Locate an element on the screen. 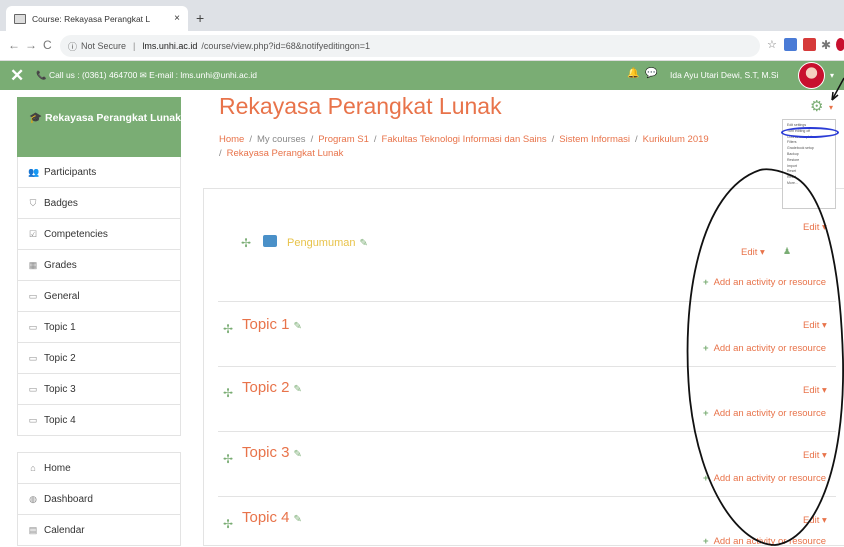 The width and height of the screenshot is (844, 547). sidebar-item-label: Competencies is located at coordinates (76, 234).